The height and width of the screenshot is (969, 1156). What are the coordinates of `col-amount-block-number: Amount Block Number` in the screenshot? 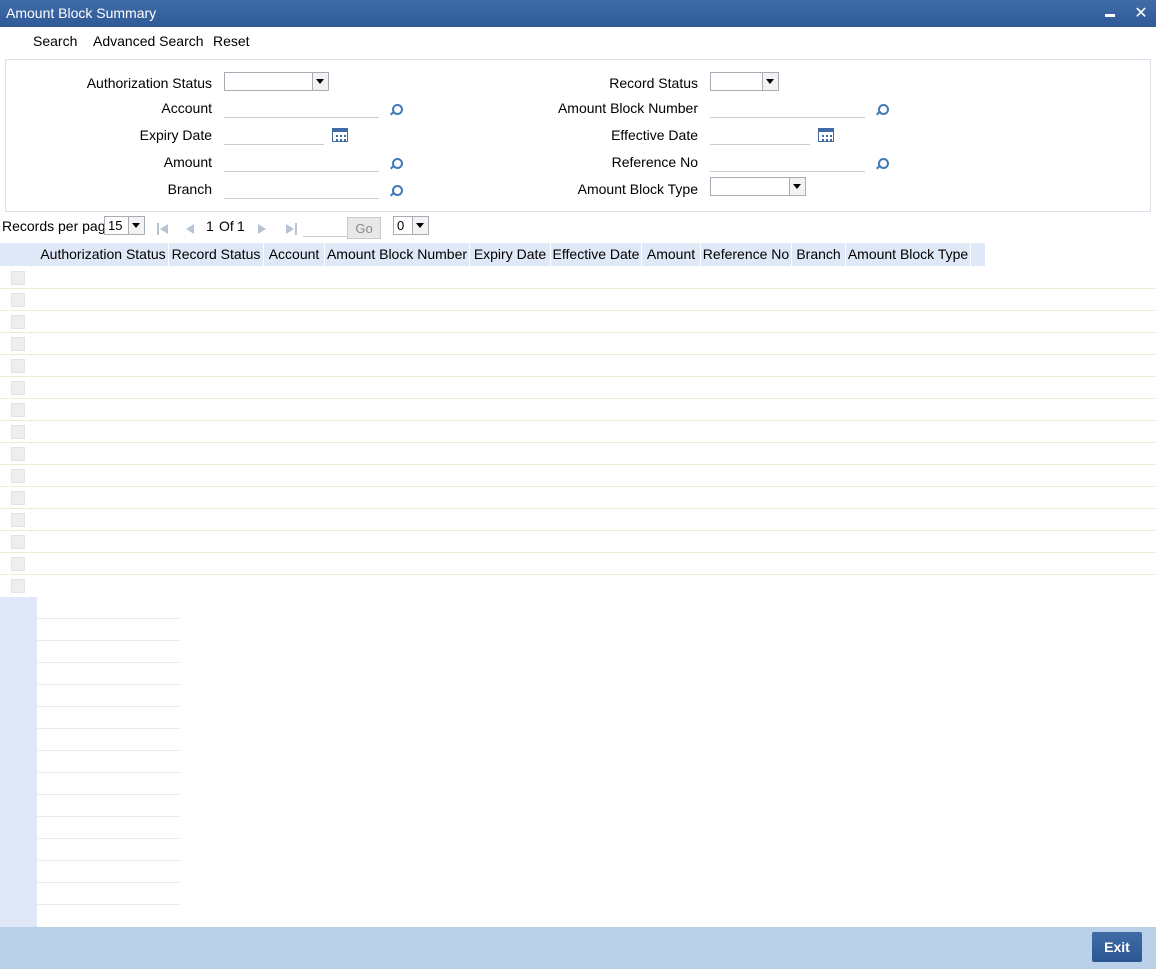 It's located at (397, 254).